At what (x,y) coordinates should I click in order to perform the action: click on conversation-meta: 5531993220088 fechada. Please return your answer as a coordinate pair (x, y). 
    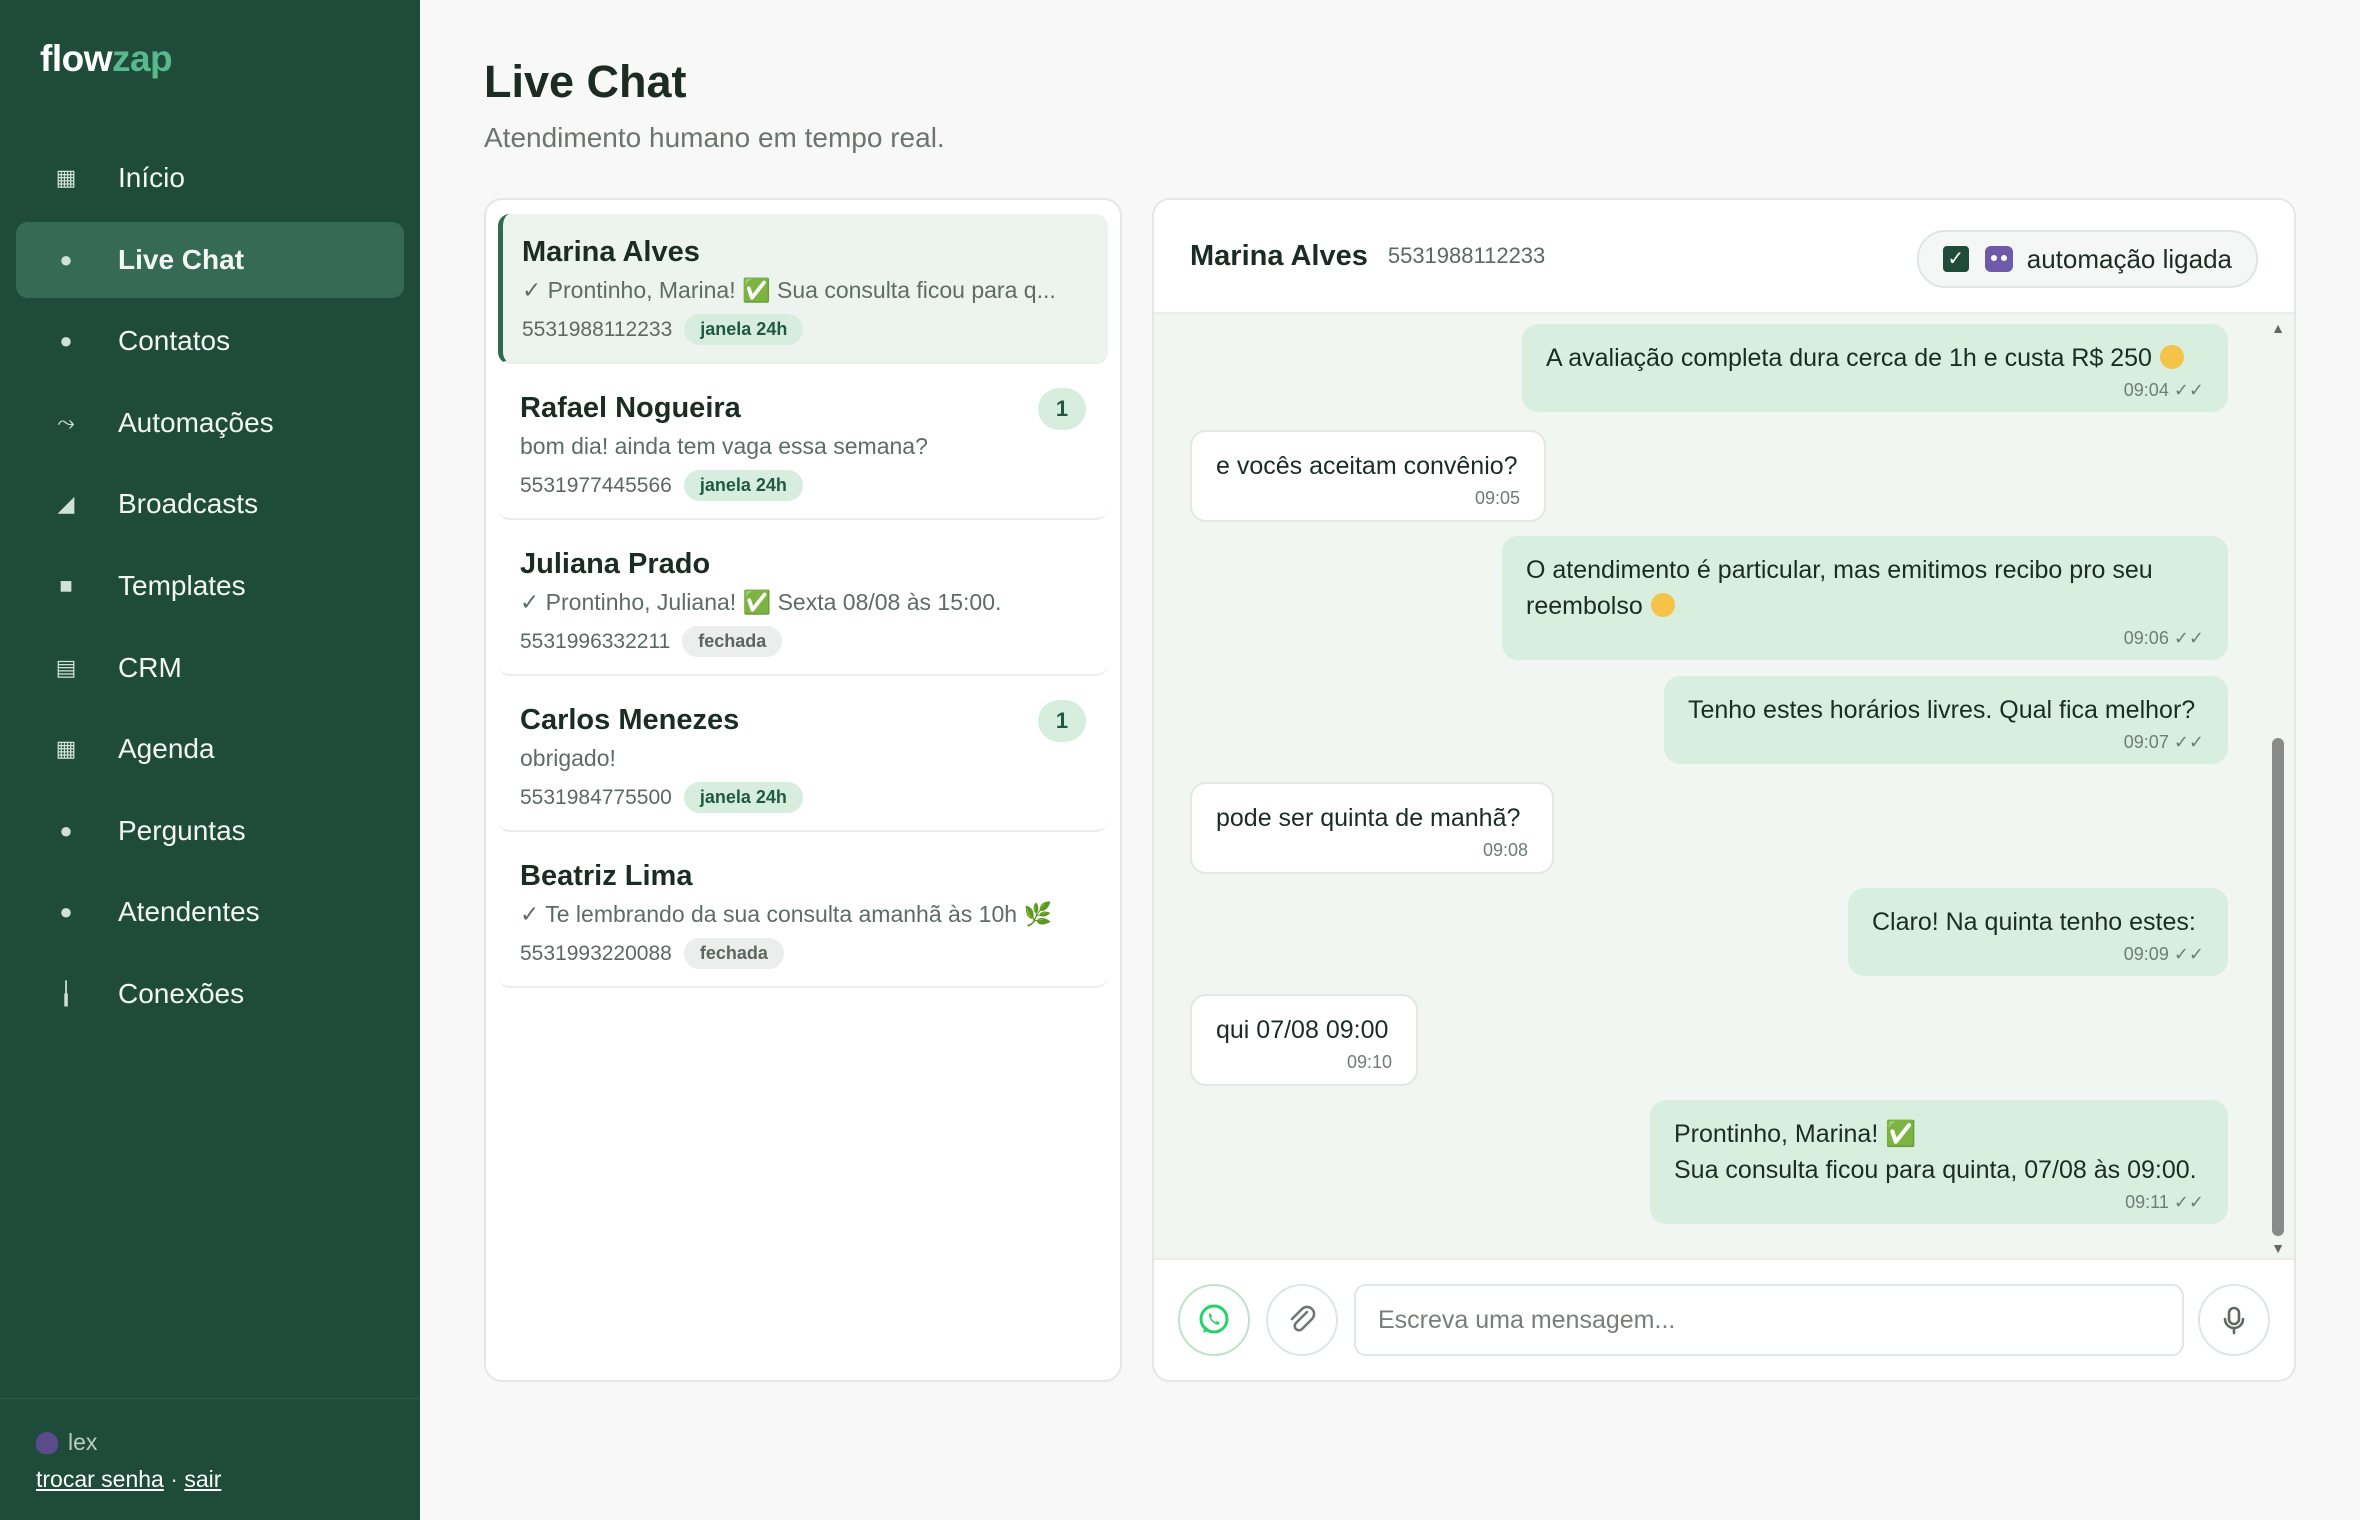
    Looking at the image, I should click on (803, 953).